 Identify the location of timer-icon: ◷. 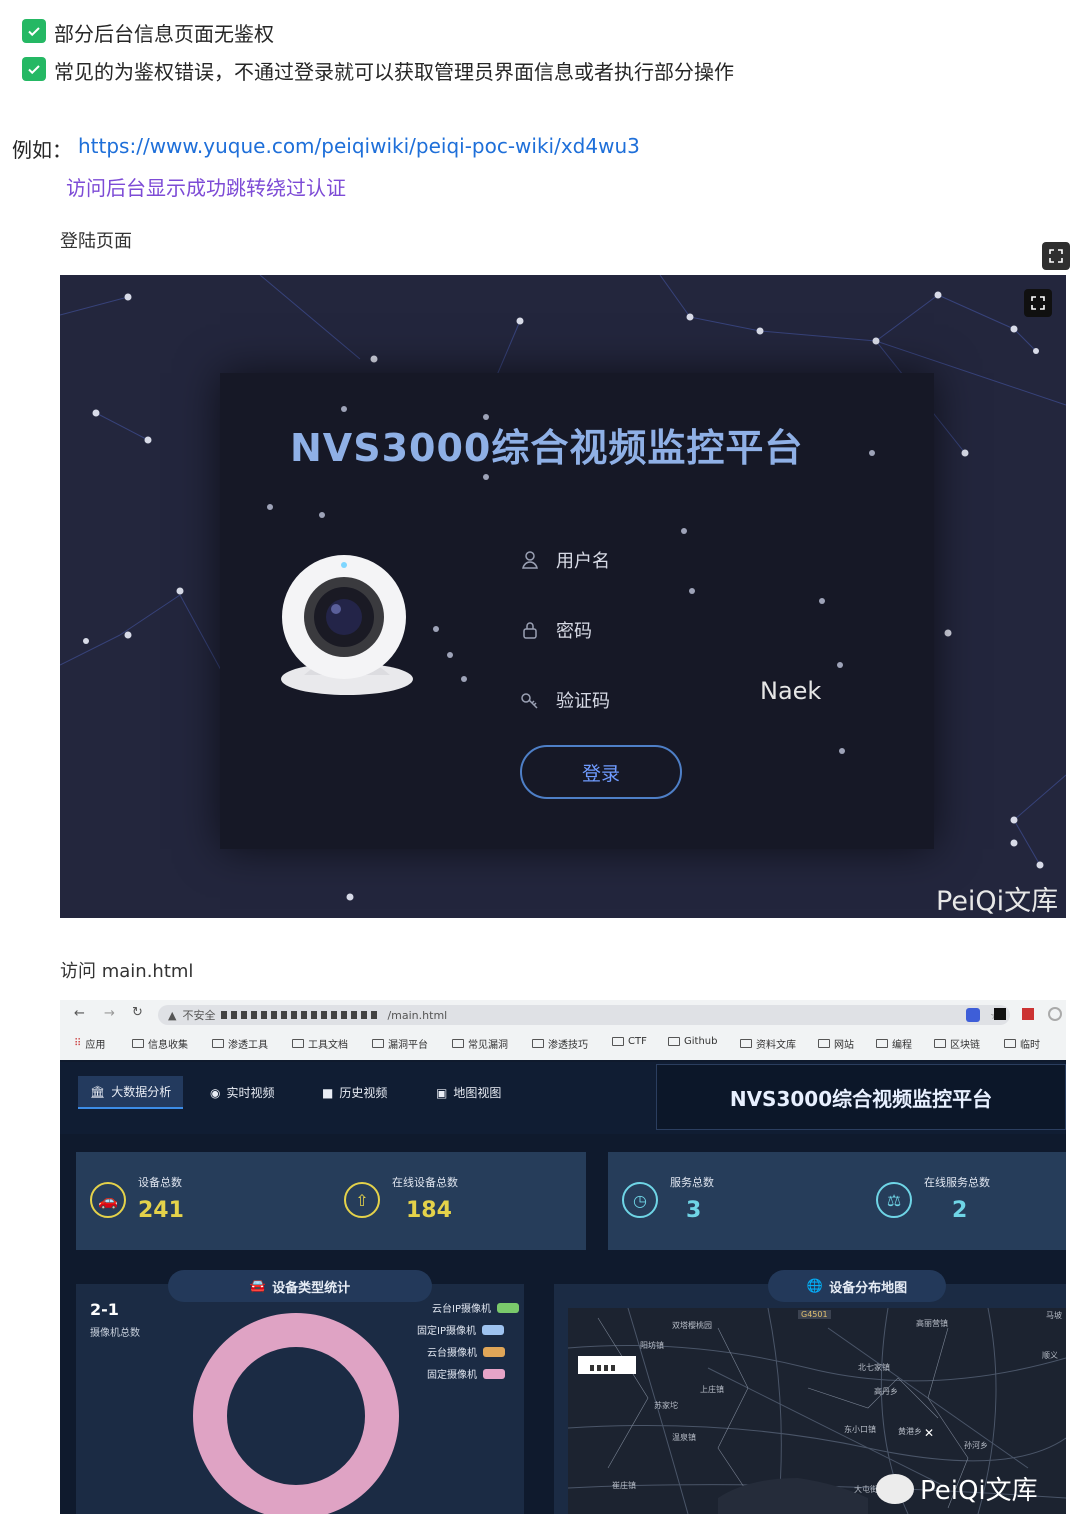
(640, 1200).